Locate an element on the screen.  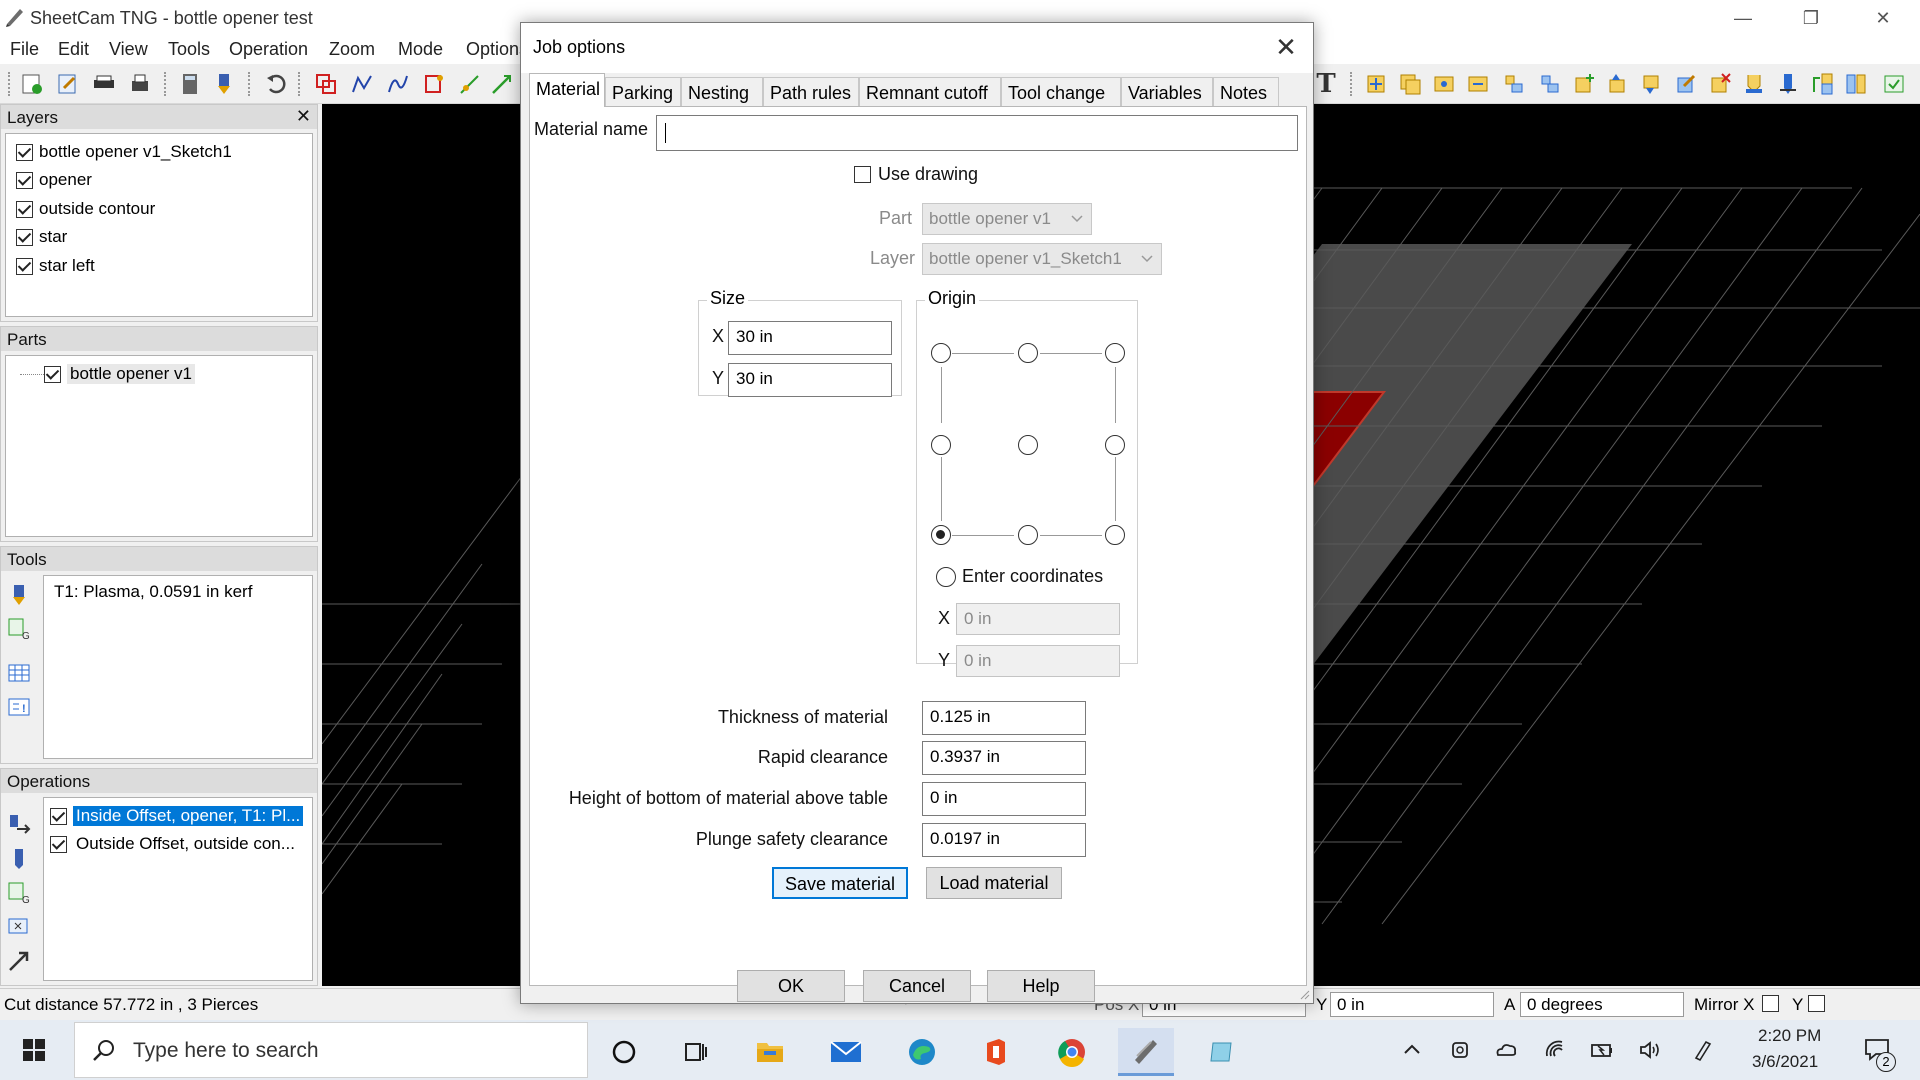
cortana-icon is located at coordinates (624, 1052).